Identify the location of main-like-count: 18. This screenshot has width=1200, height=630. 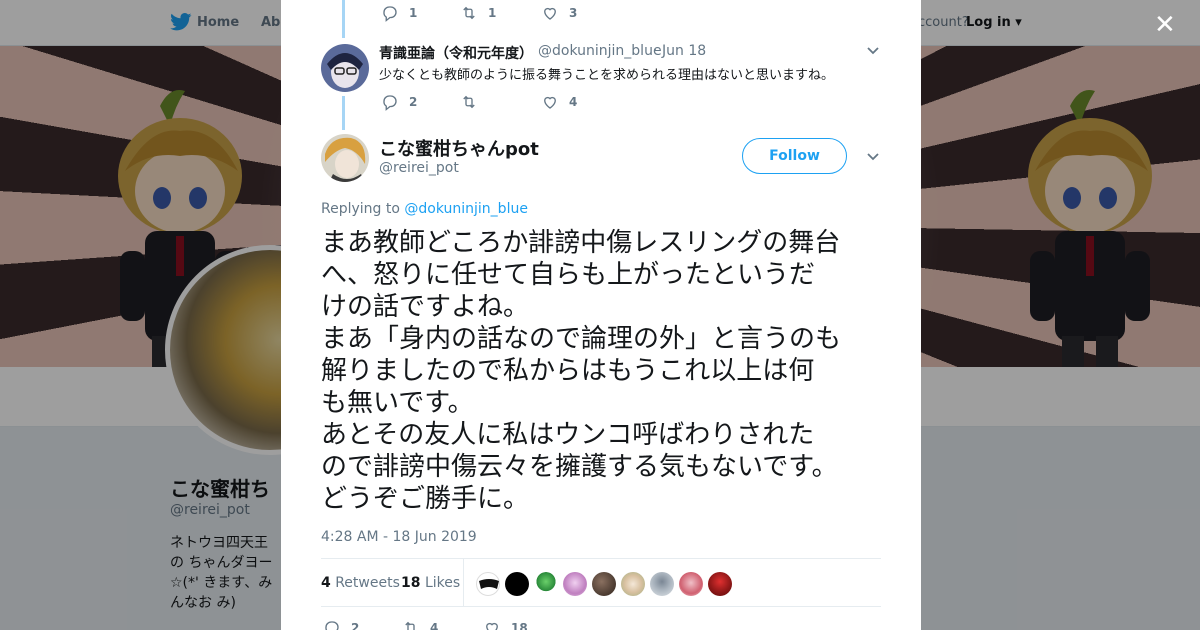
(519, 625).